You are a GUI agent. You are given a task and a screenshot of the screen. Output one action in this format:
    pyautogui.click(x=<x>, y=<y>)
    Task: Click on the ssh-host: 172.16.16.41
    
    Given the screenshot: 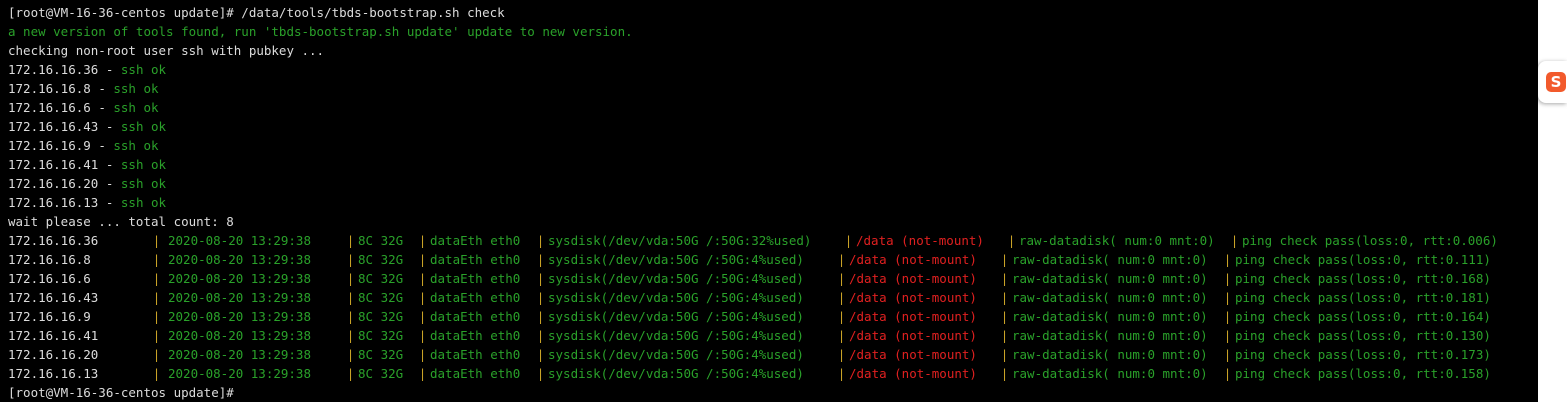 What is the action you would take?
    pyautogui.click(x=53, y=164)
    